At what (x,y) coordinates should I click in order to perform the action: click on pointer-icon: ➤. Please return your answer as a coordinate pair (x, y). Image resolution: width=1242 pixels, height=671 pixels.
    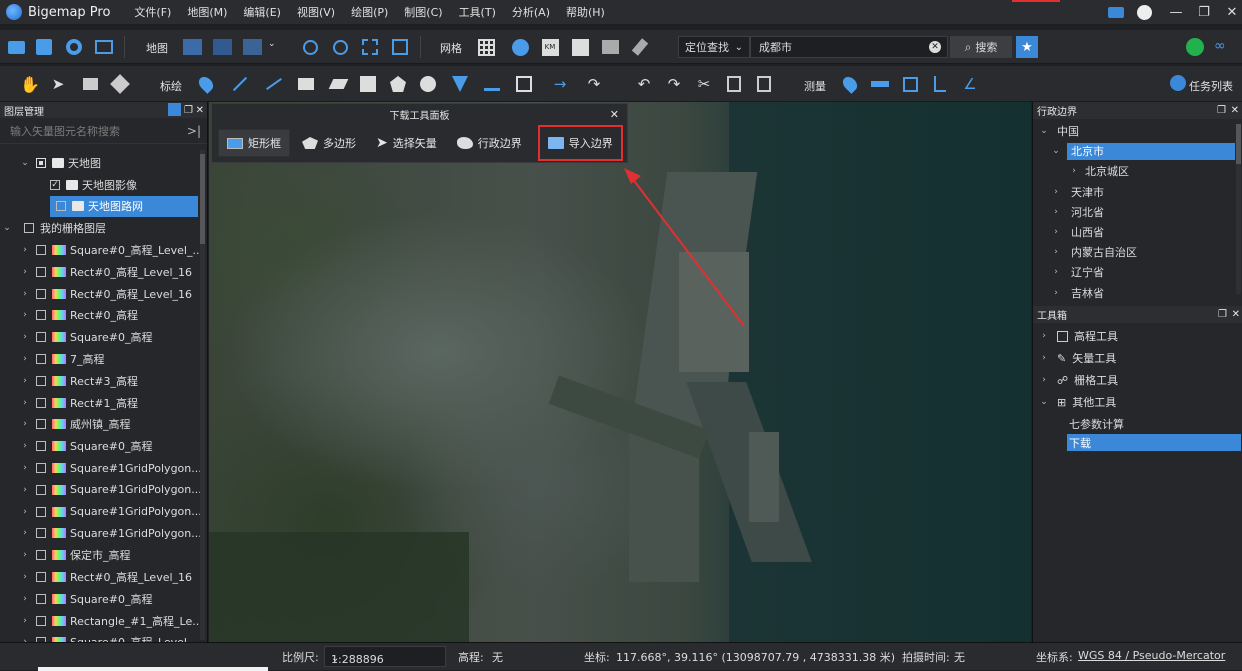
    Looking at the image, I should click on (58, 84).